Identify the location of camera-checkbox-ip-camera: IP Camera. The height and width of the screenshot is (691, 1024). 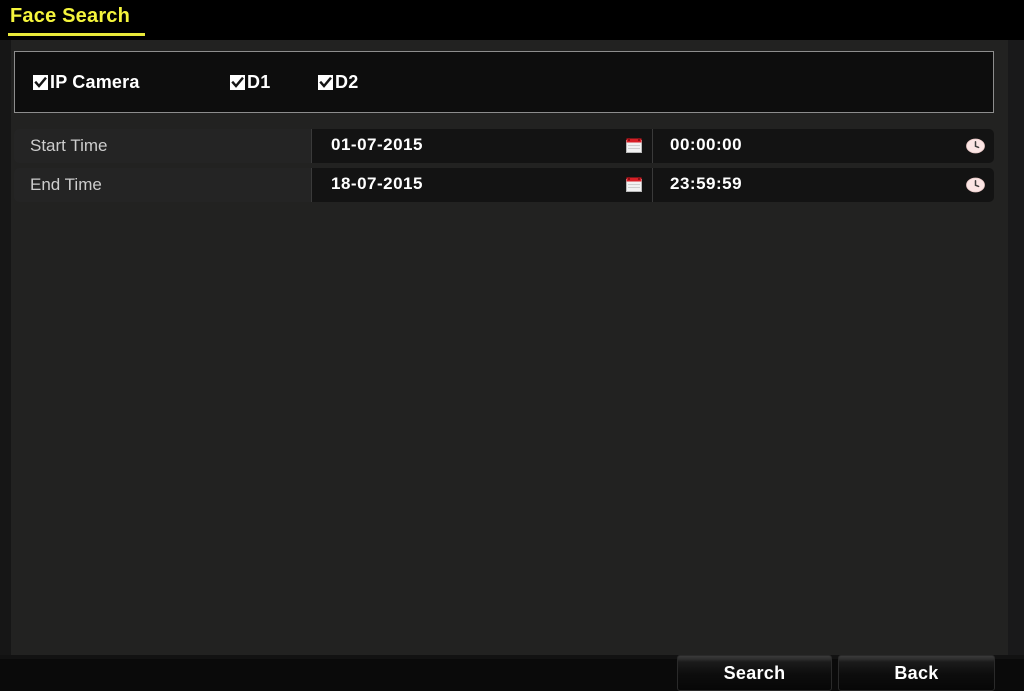
(86, 82).